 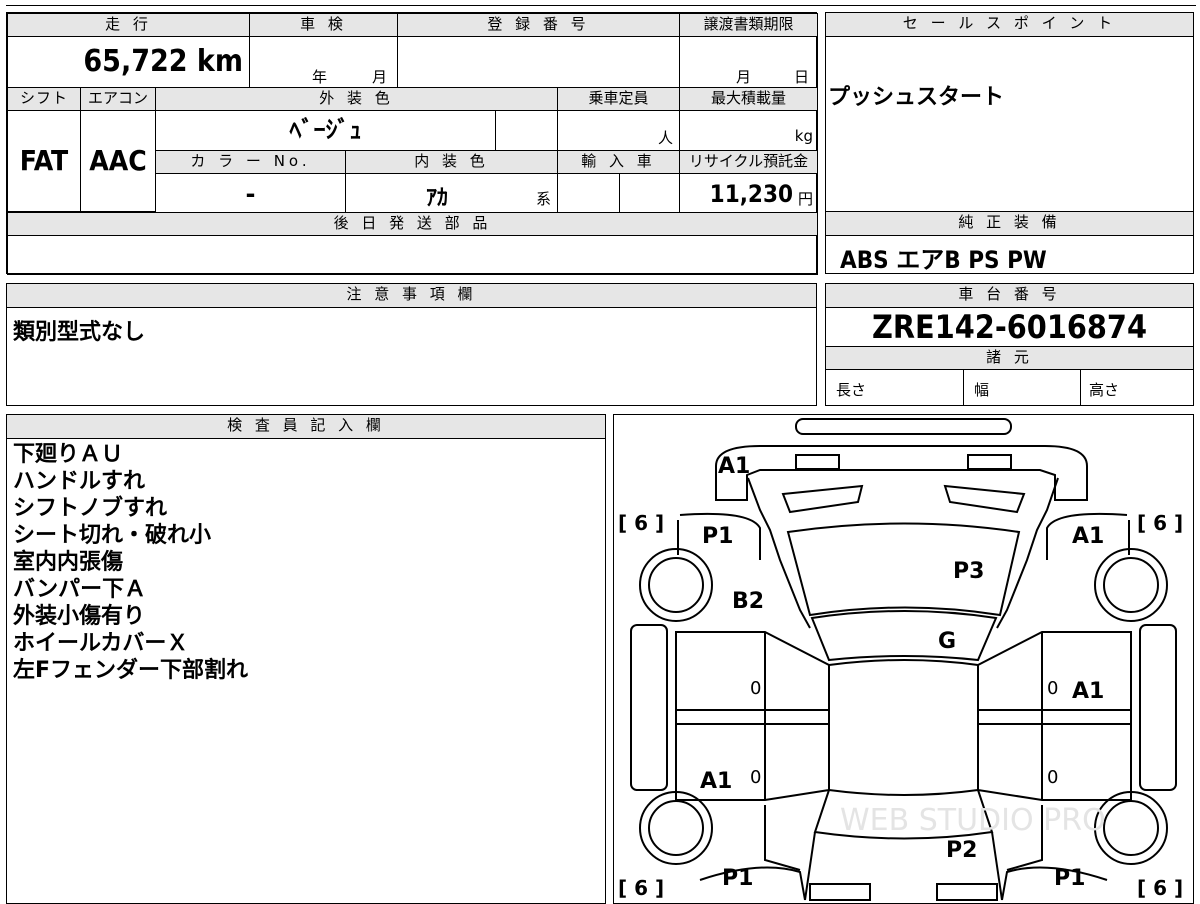 What do you see at coordinates (411, 344) in the screenshot?
I see `notes-box: 注 意 事 項 欄 類別型式なし` at bounding box center [411, 344].